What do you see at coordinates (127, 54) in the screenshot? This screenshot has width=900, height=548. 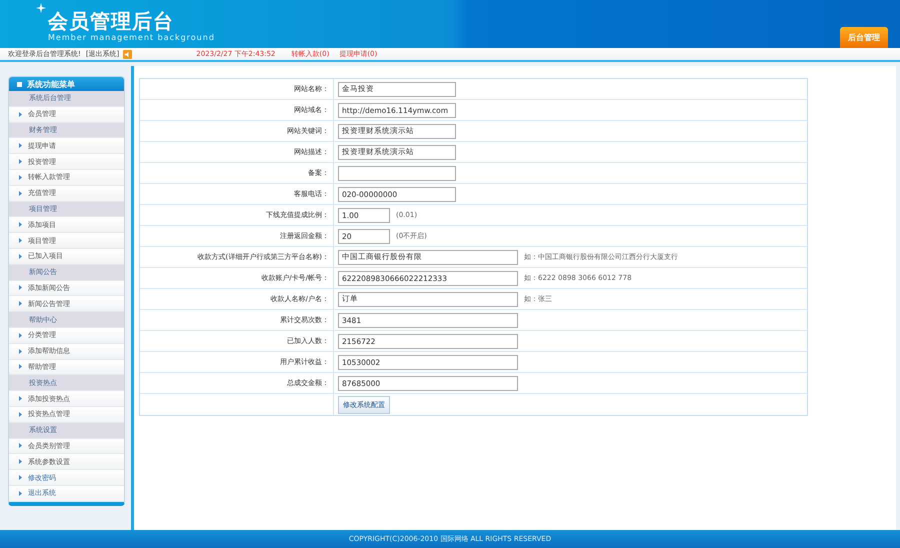 I see `speaker-icon` at bounding box center [127, 54].